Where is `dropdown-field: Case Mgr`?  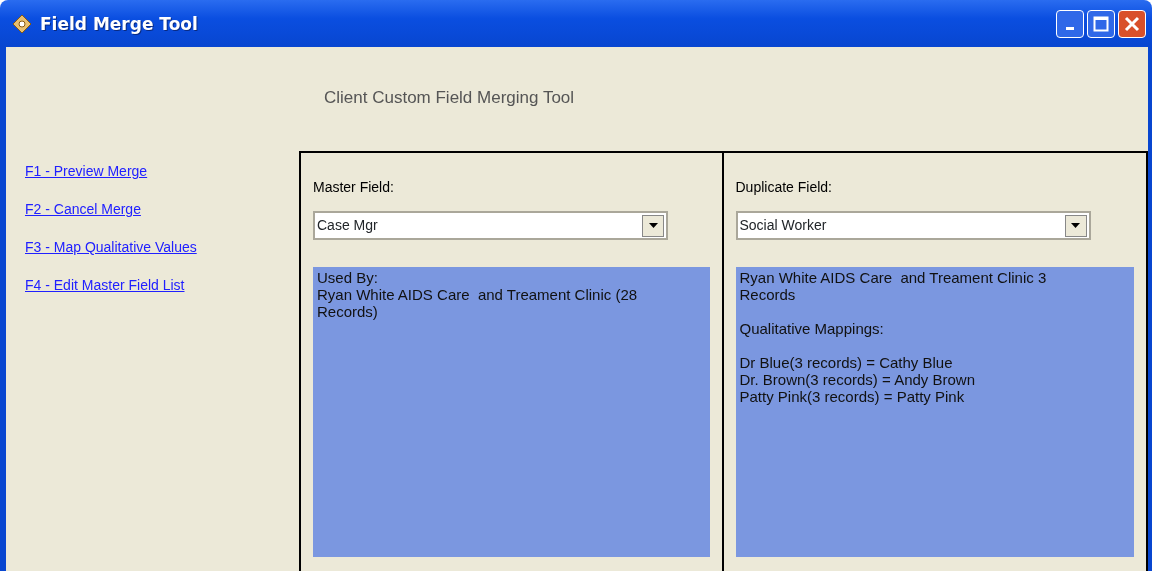
dropdown-field: Case Mgr is located at coordinates (490, 225).